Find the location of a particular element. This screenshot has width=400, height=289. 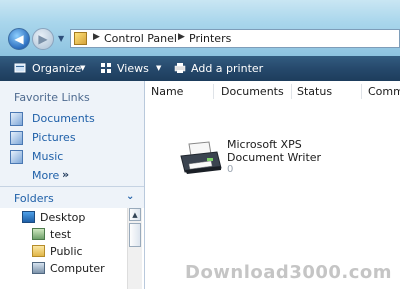

breadcrumb-printers: Printers is located at coordinates (210, 38).